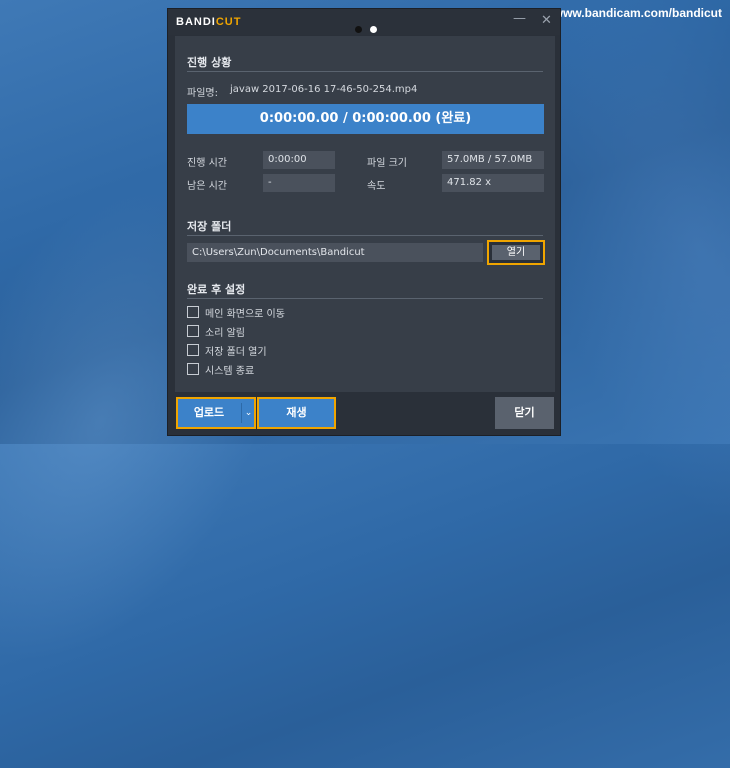 Image resolution: width=730 pixels, height=768 pixels. What do you see at coordinates (202, 93) in the screenshot?
I see `filename-label: 파일명:` at bounding box center [202, 93].